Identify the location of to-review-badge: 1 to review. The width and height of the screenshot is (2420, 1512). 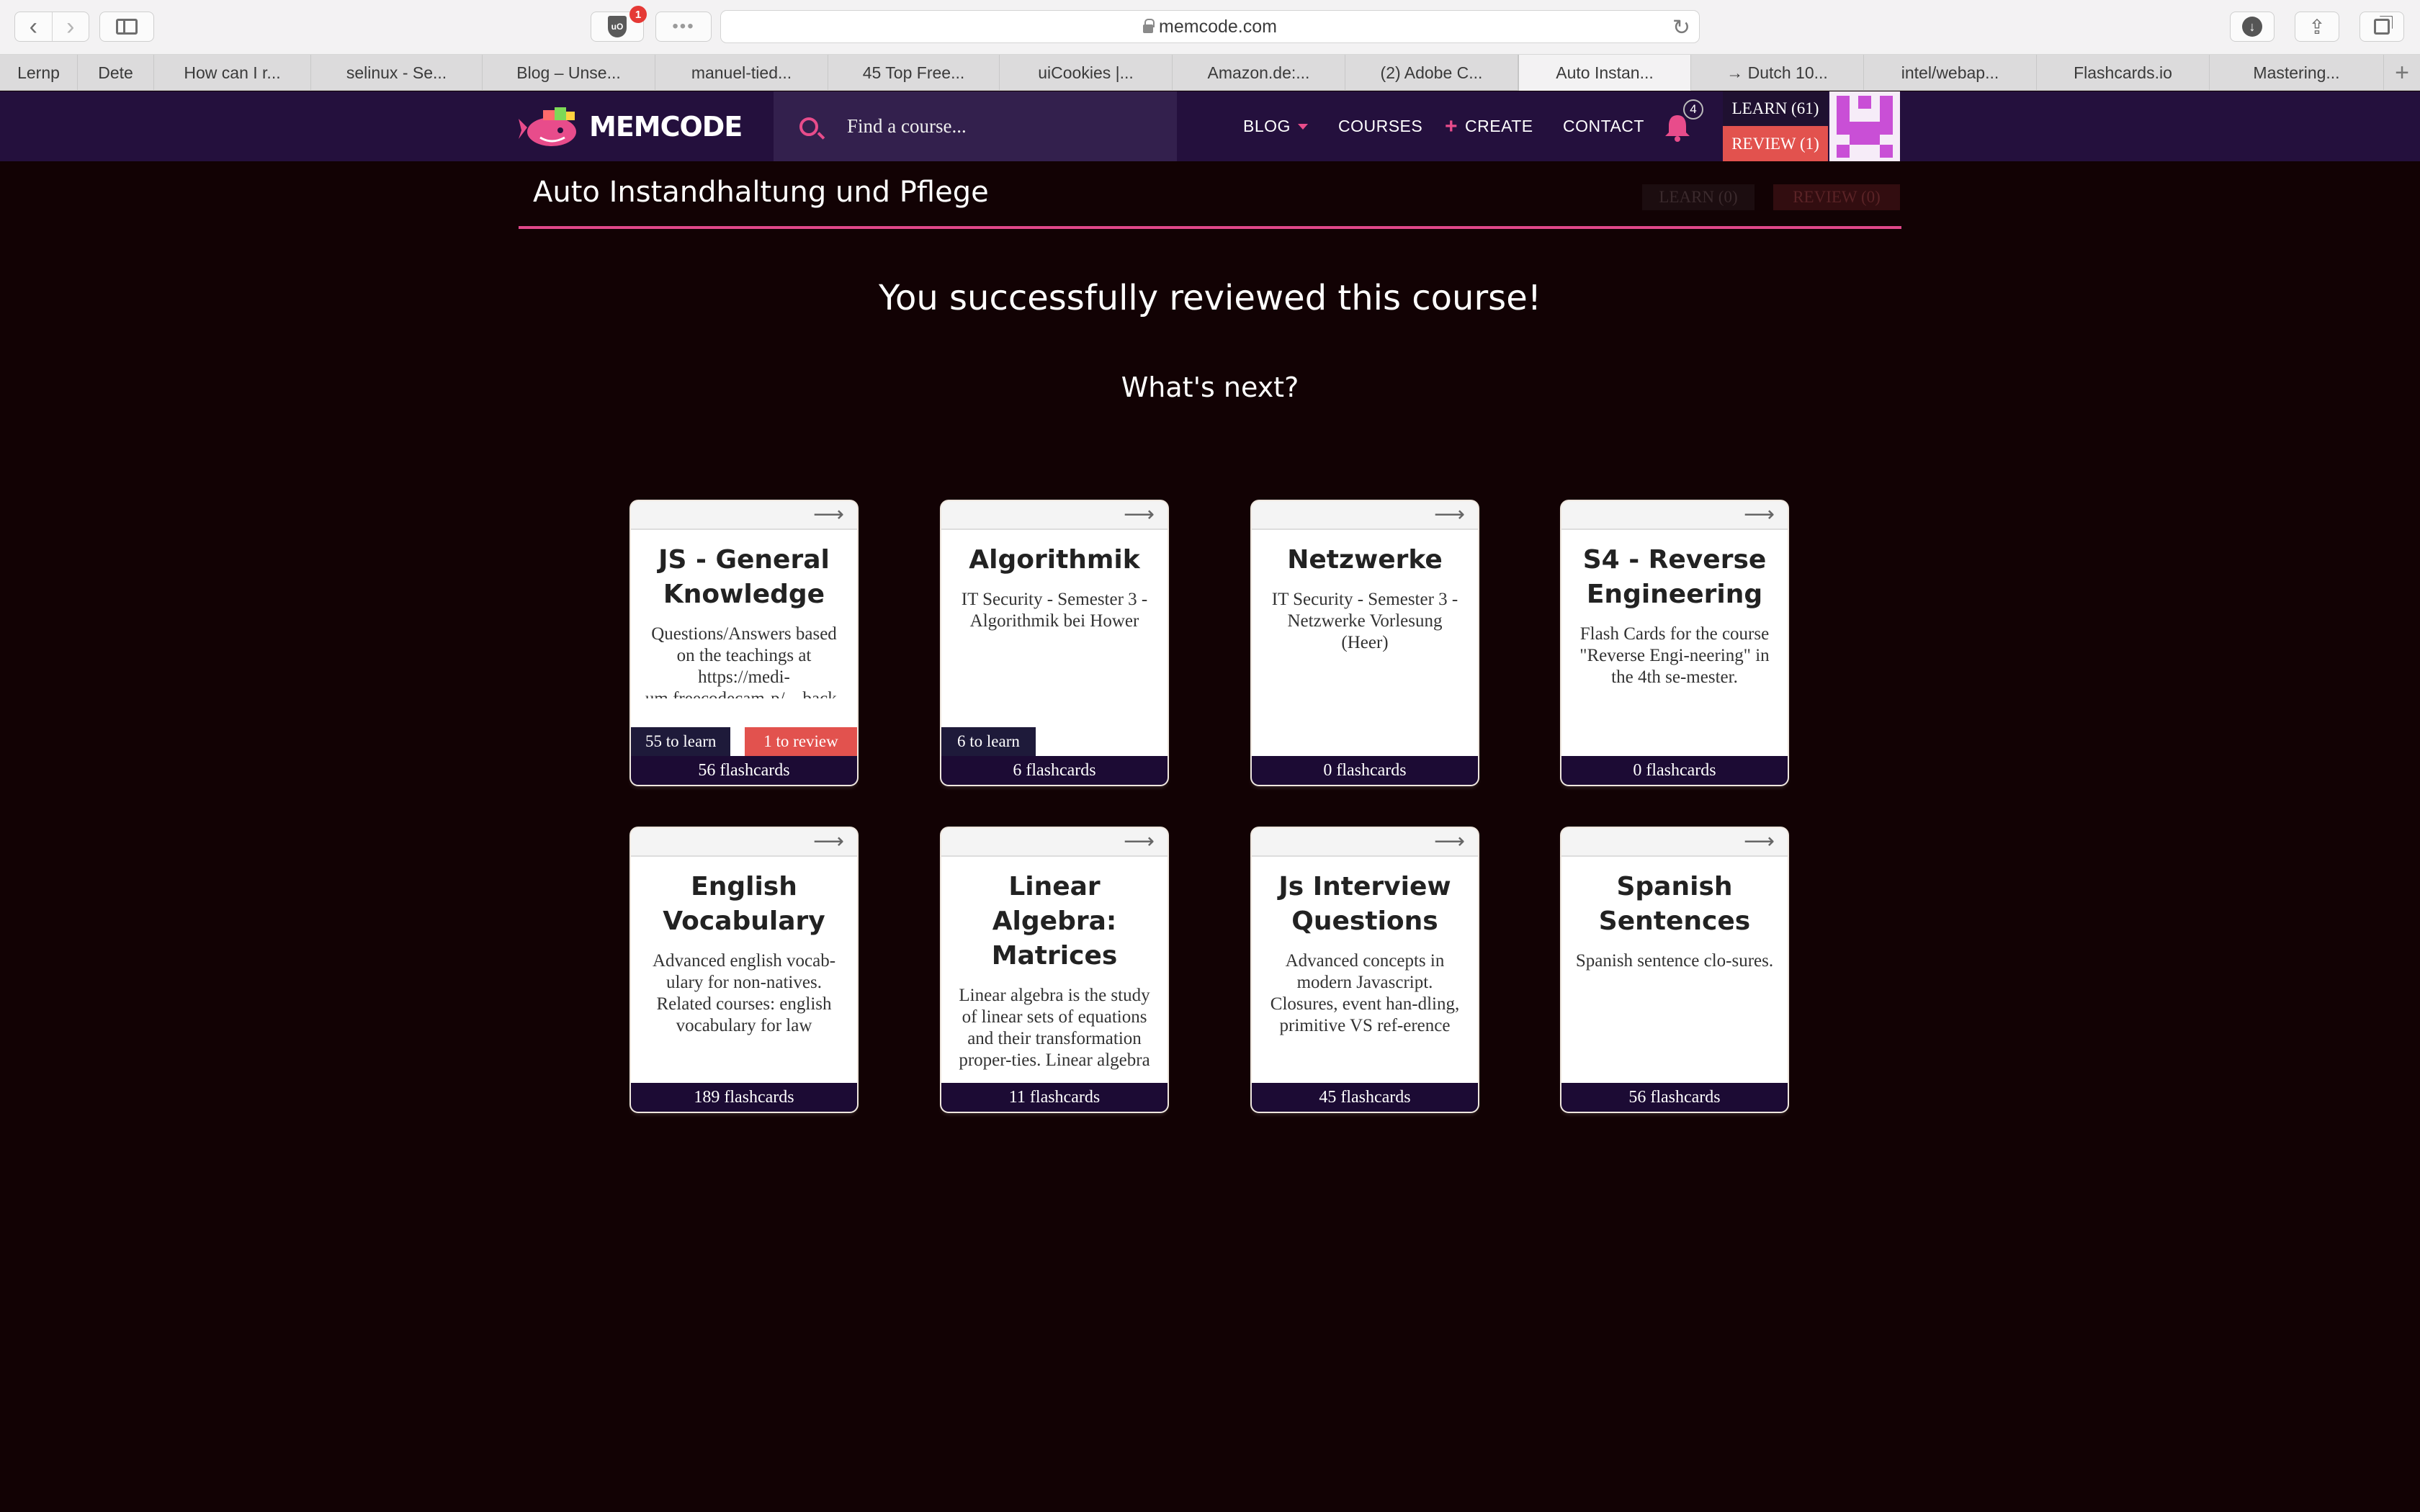
(801, 741).